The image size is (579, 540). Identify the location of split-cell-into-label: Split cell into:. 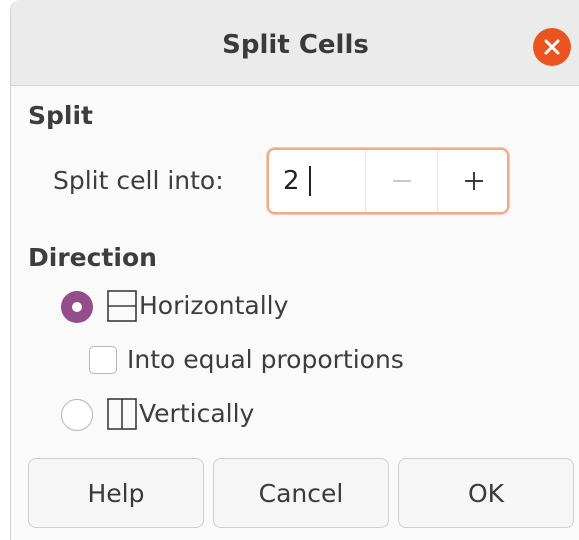
(138, 180).